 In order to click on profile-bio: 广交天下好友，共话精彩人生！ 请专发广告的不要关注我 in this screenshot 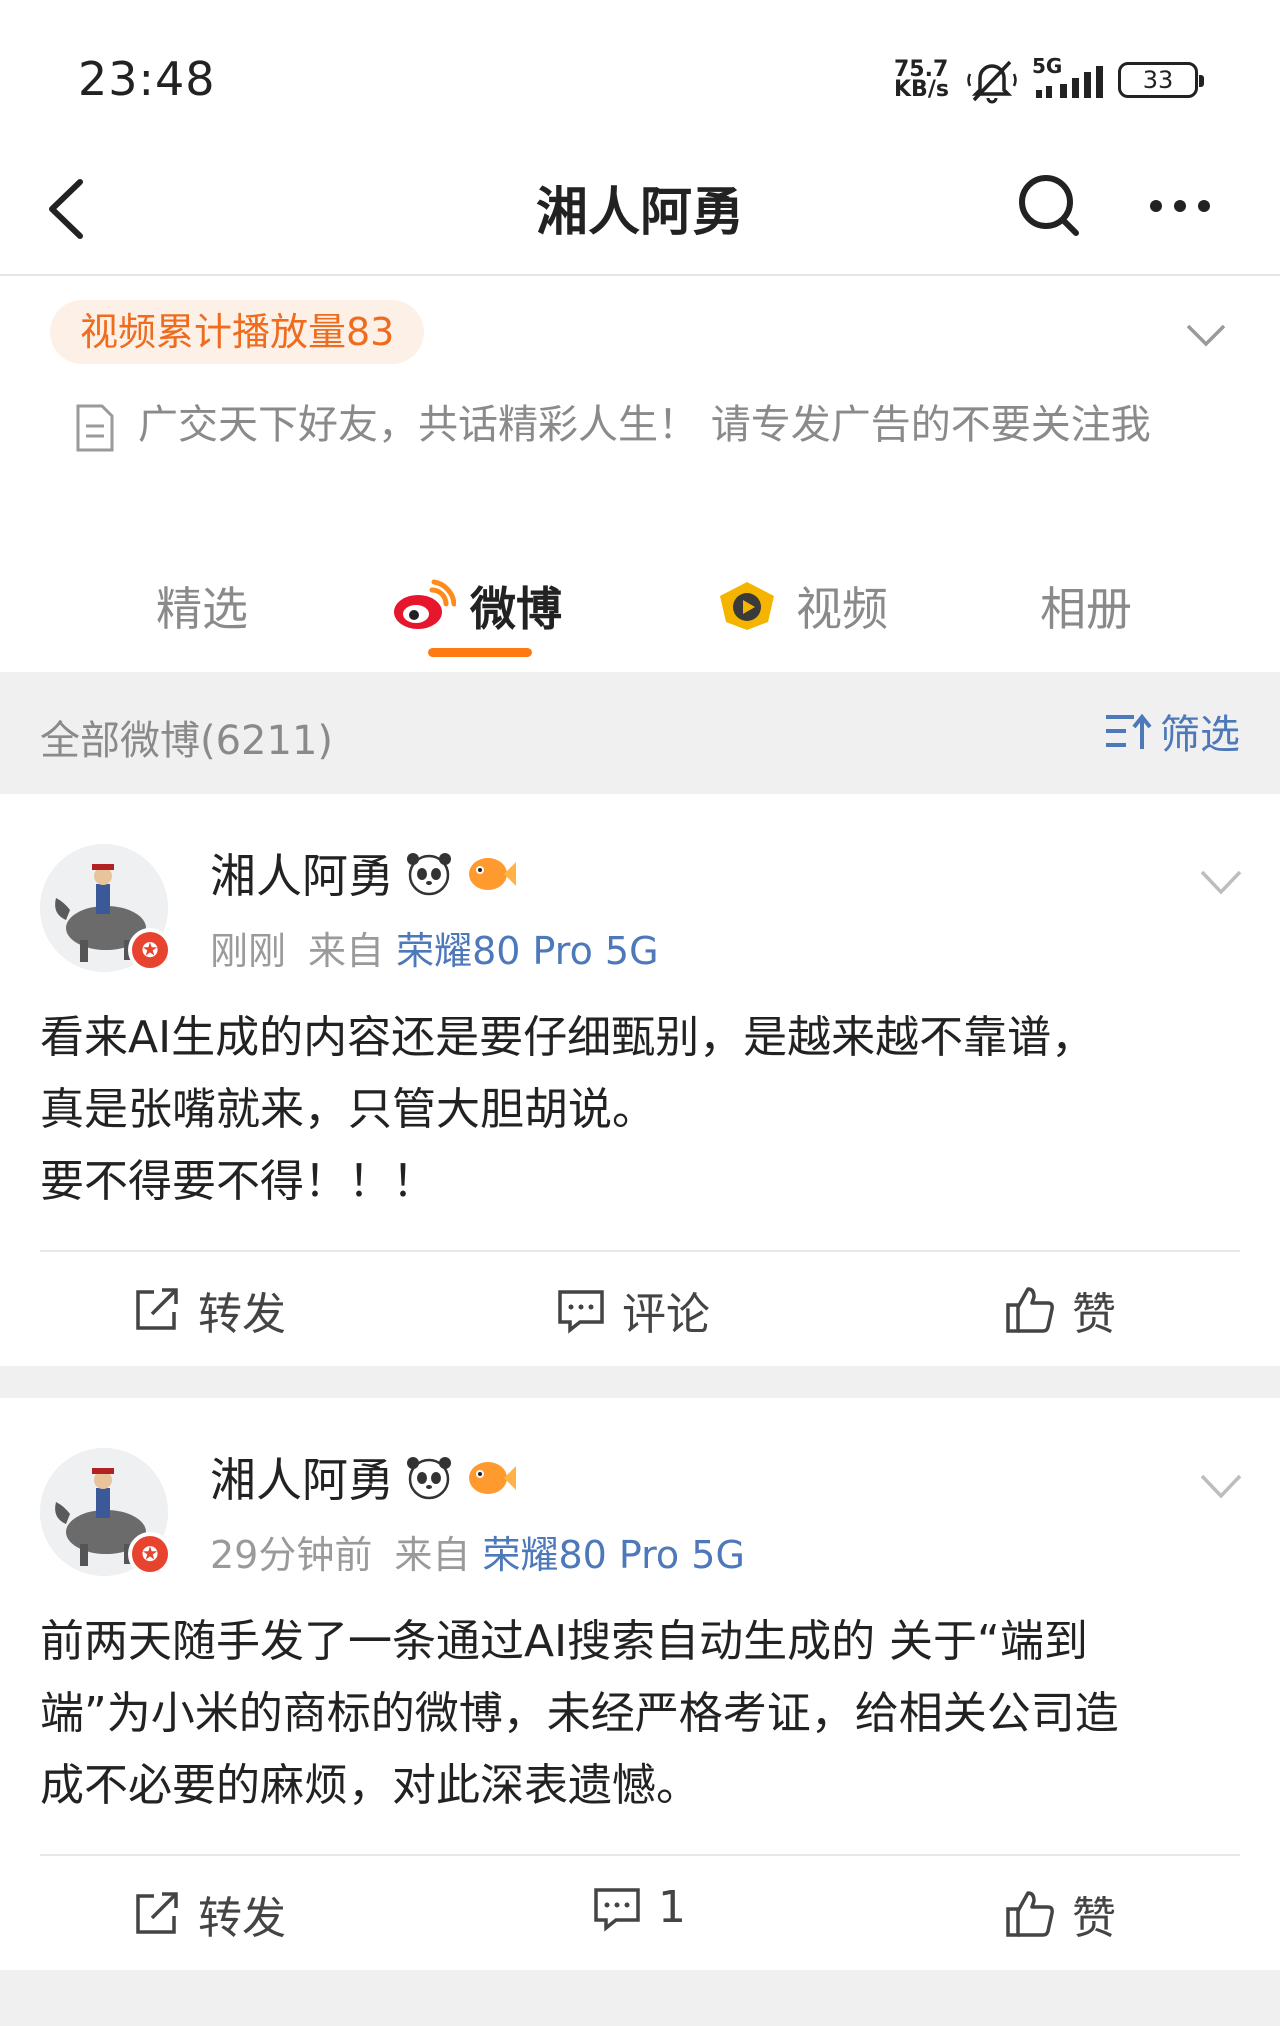, I will do `click(644, 425)`.